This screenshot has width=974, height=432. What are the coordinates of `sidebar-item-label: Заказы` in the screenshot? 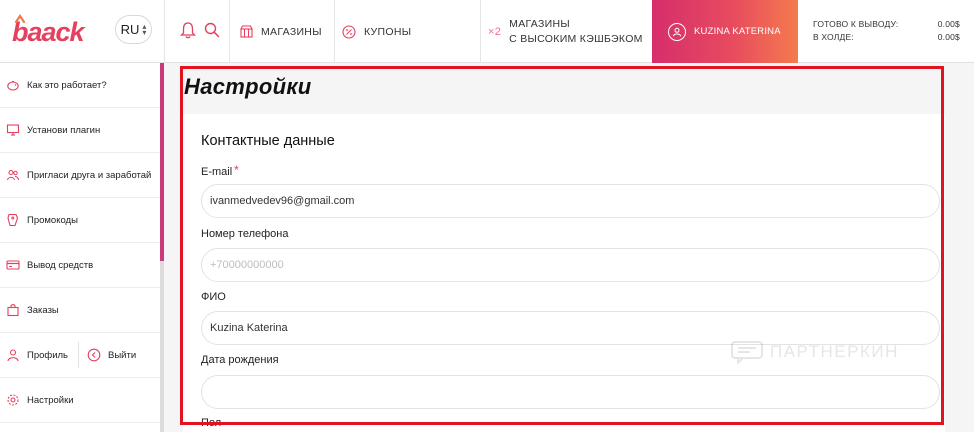 It's located at (43, 310).